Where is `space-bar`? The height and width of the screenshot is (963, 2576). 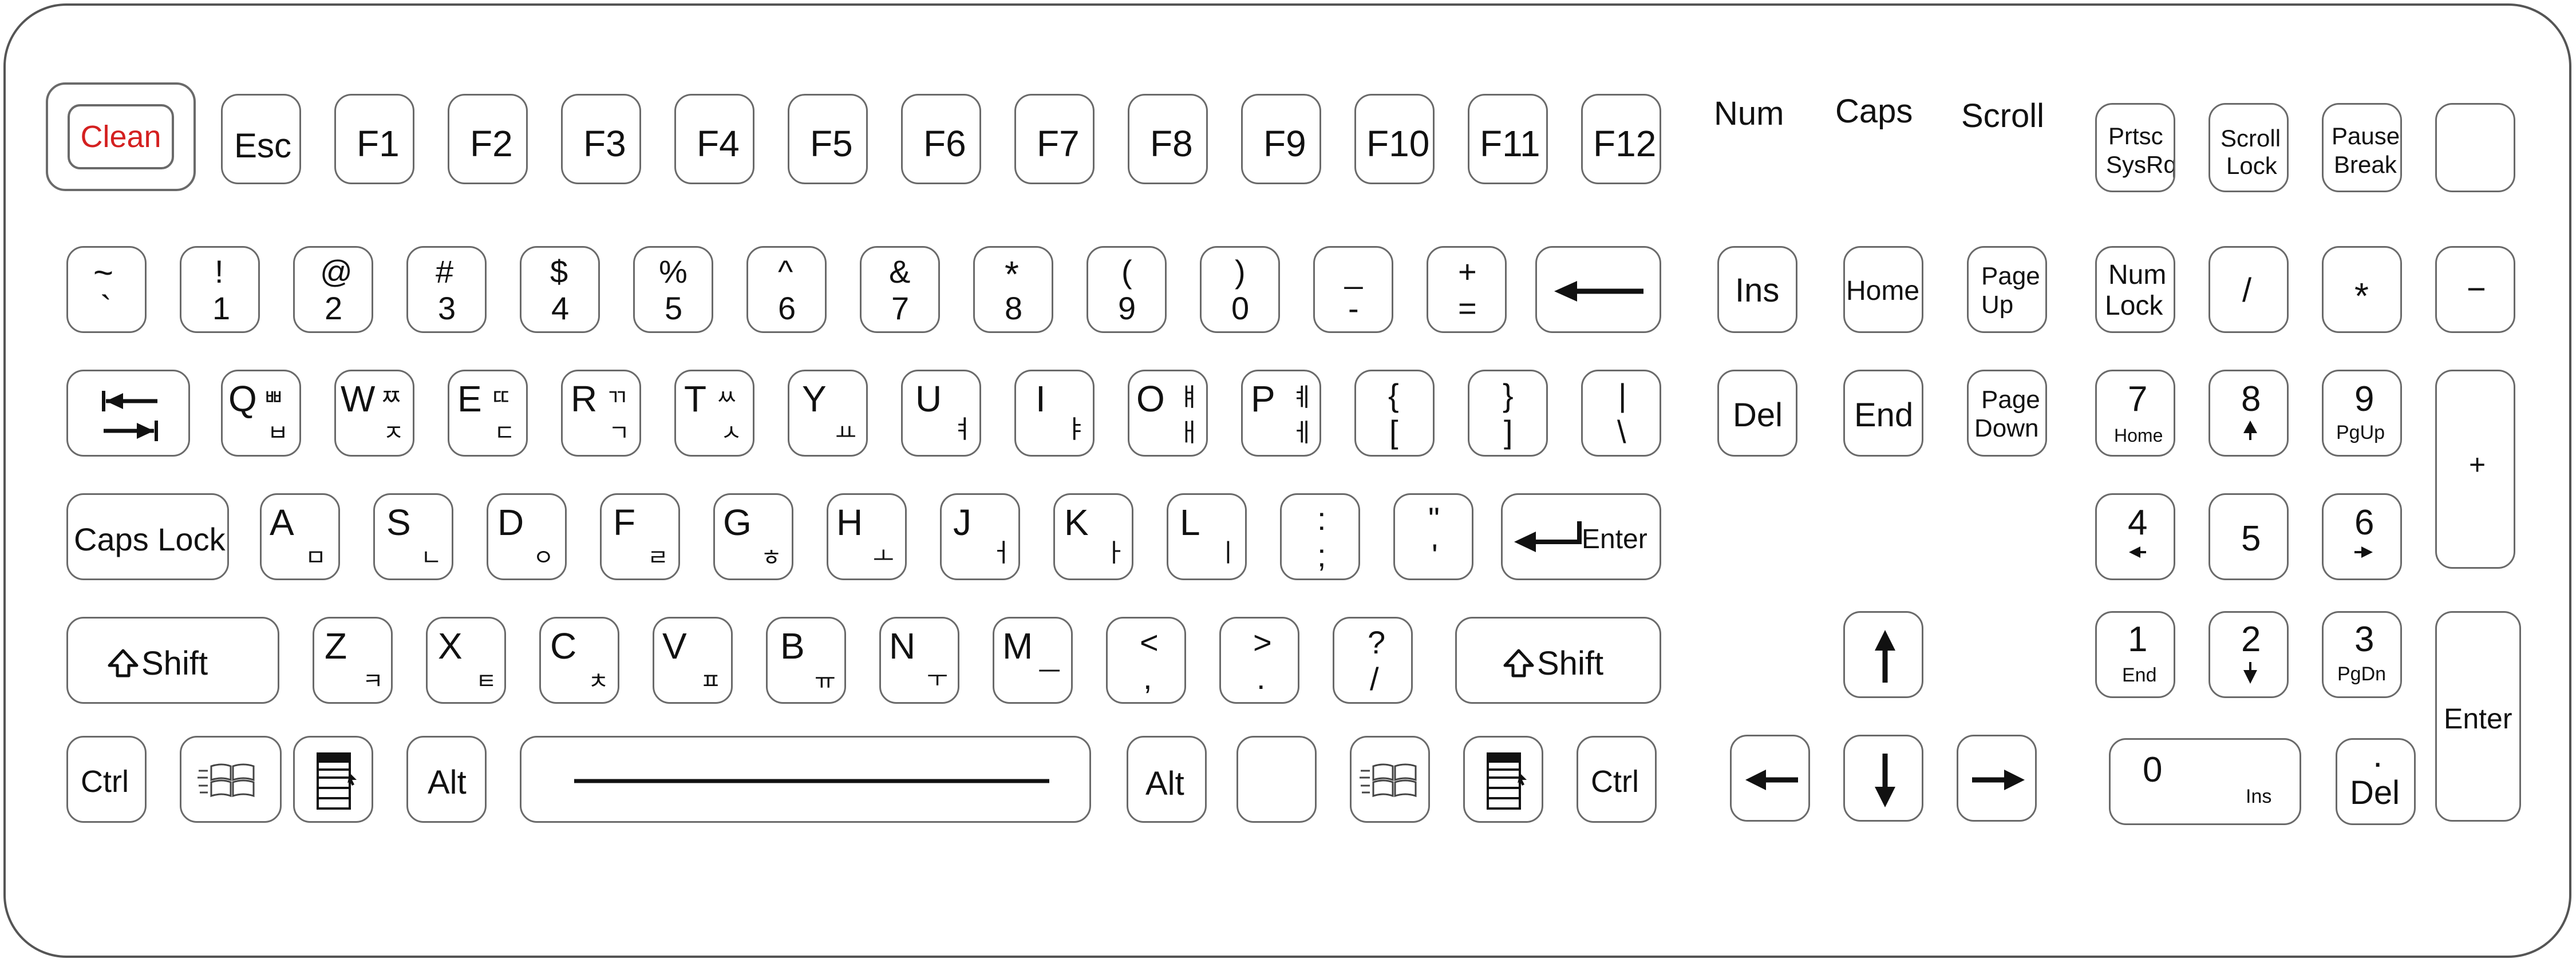 space-bar is located at coordinates (805, 779).